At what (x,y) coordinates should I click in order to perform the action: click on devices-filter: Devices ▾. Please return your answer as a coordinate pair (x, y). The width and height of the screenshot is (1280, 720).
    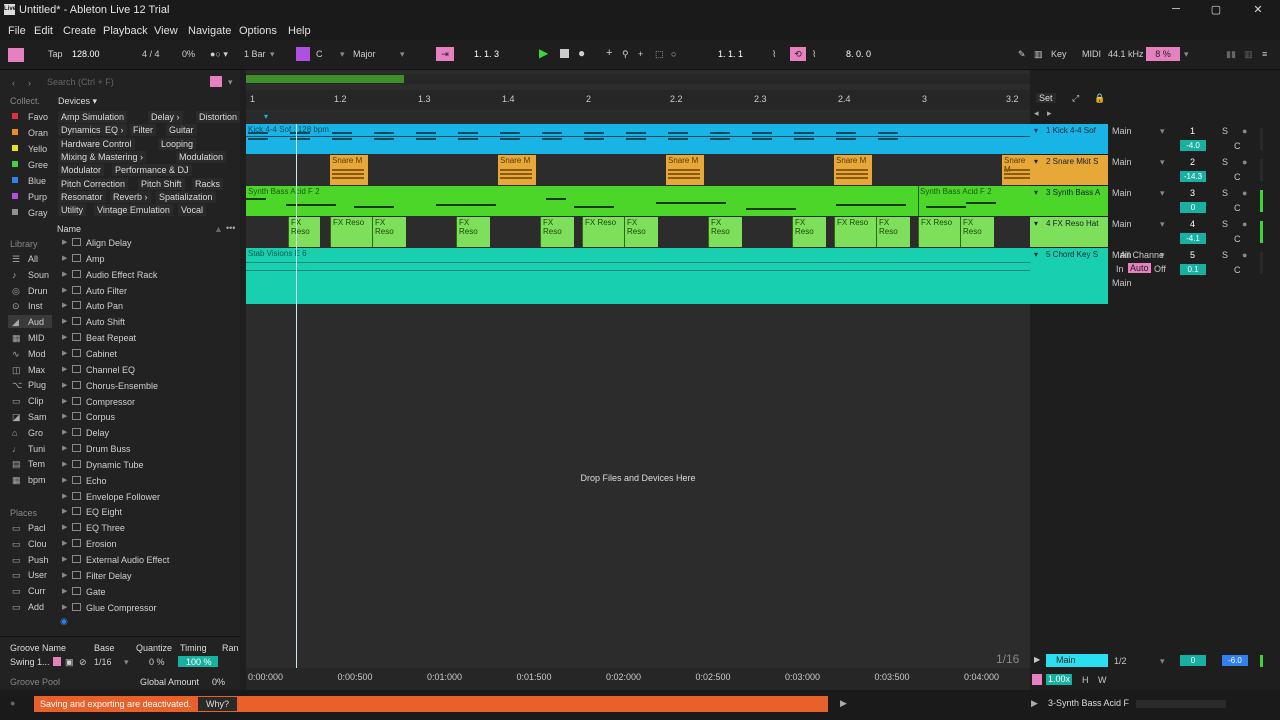
    Looking at the image, I should click on (77, 101).